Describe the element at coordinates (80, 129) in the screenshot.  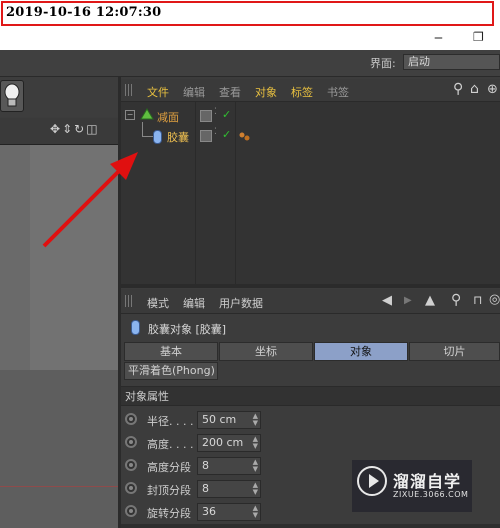
I see `rotate-icon: ↻` at that location.